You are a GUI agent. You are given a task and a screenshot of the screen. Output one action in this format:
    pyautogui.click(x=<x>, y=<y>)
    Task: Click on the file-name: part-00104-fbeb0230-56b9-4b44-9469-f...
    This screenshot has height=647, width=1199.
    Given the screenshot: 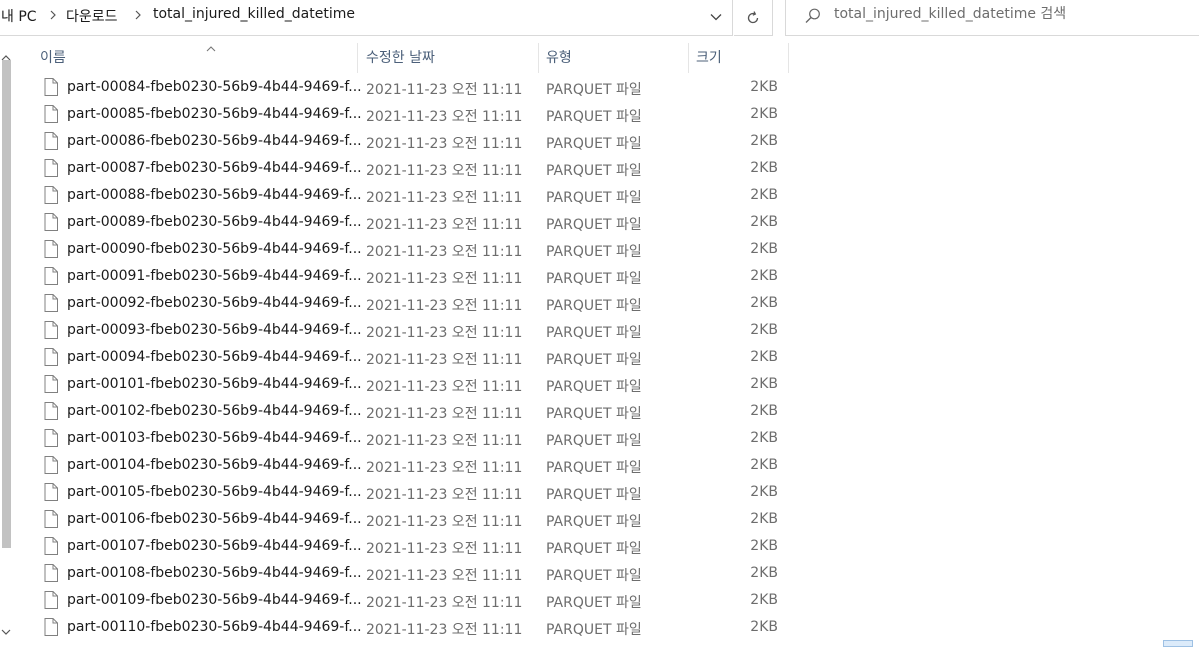 What is the action you would take?
    pyautogui.click(x=214, y=465)
    